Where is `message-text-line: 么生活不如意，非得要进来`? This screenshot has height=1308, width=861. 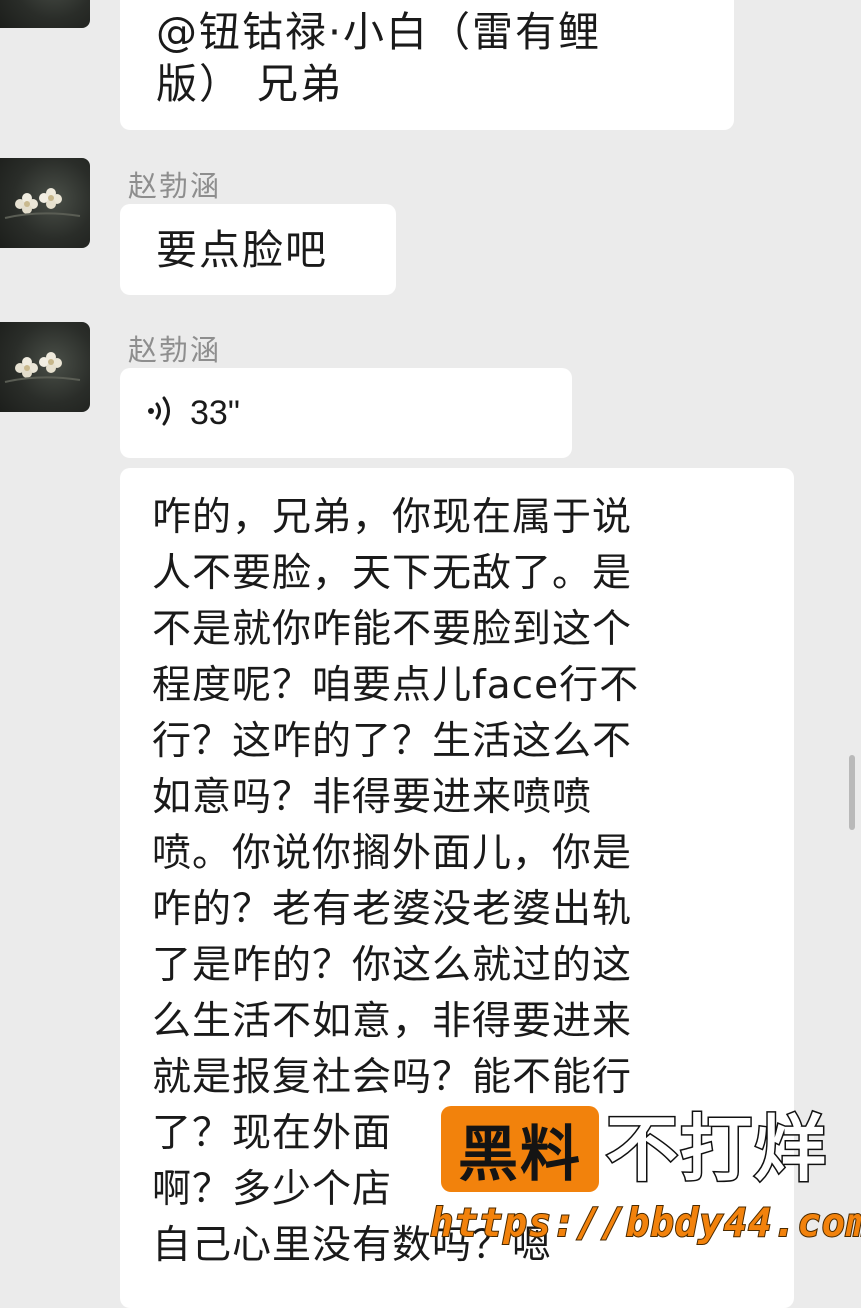
message-text-line: 么生活不如意，非得要进来 is located at coordinates (392, 1021).